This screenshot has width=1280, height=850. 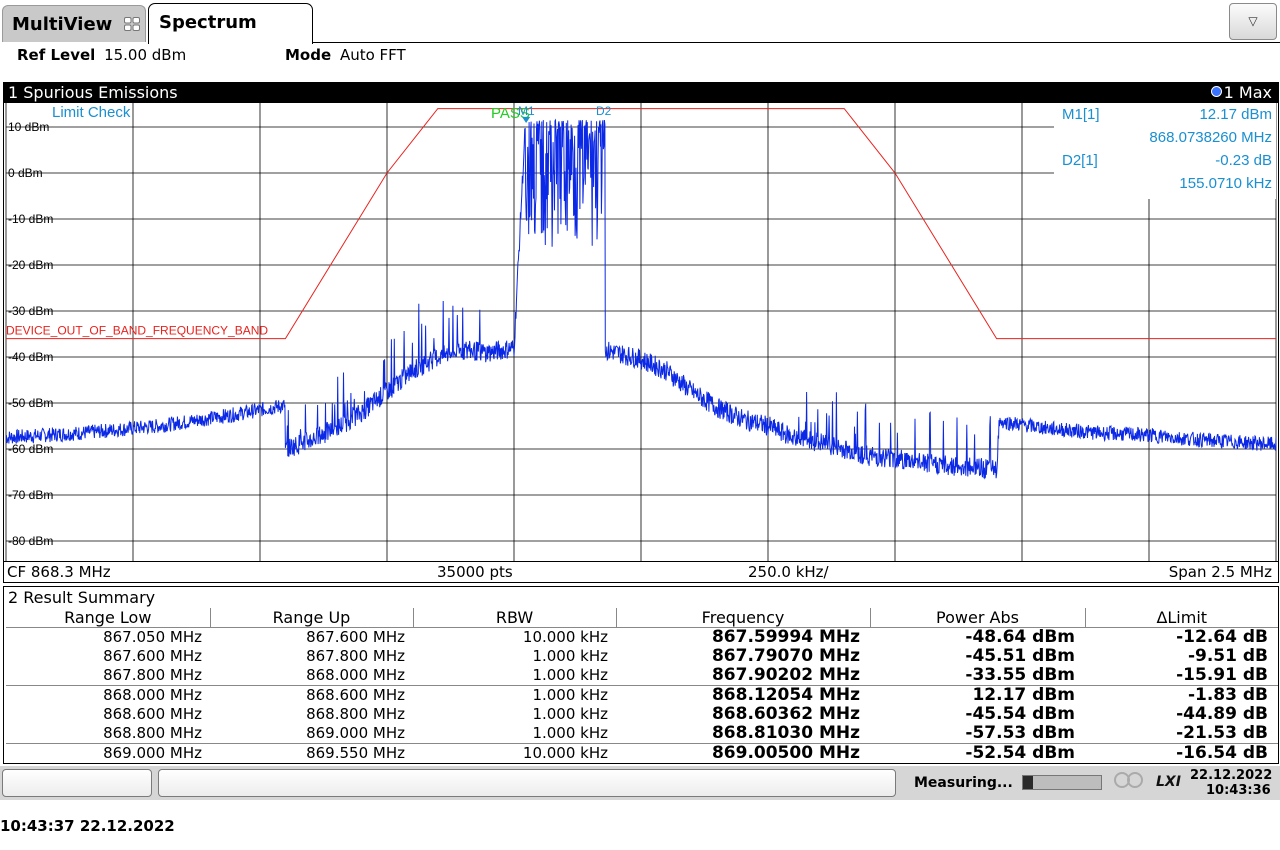 I want to click on status-time: 10:43:36, so click(x=1238, y=790).